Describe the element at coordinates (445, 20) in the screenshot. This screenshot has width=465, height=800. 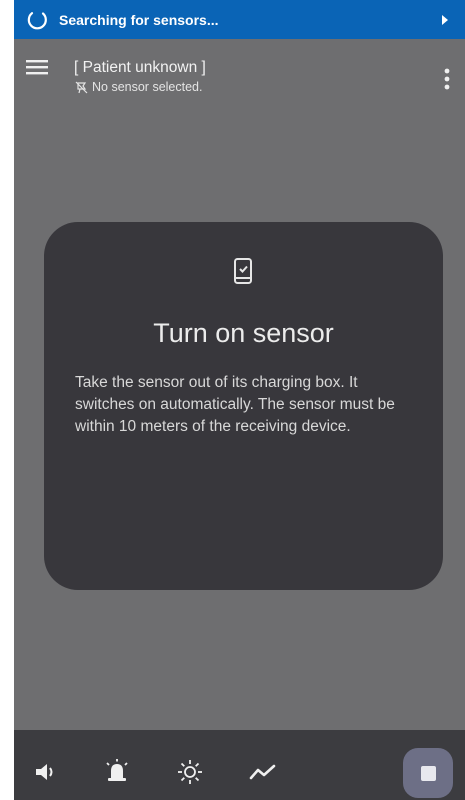
I see `expand-arrow-icon` at that location.